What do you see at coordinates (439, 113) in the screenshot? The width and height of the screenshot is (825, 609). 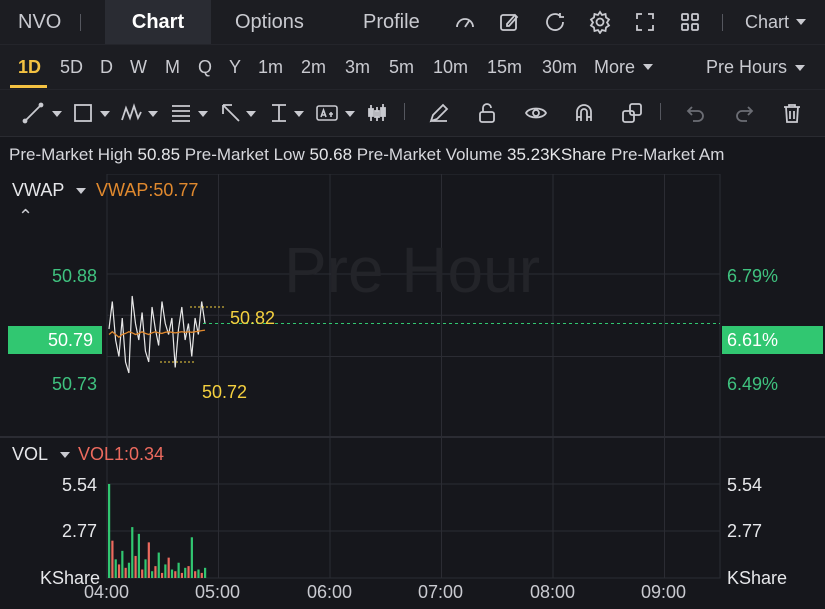 I see `pencil-icon` at bounding box center [439, 113].